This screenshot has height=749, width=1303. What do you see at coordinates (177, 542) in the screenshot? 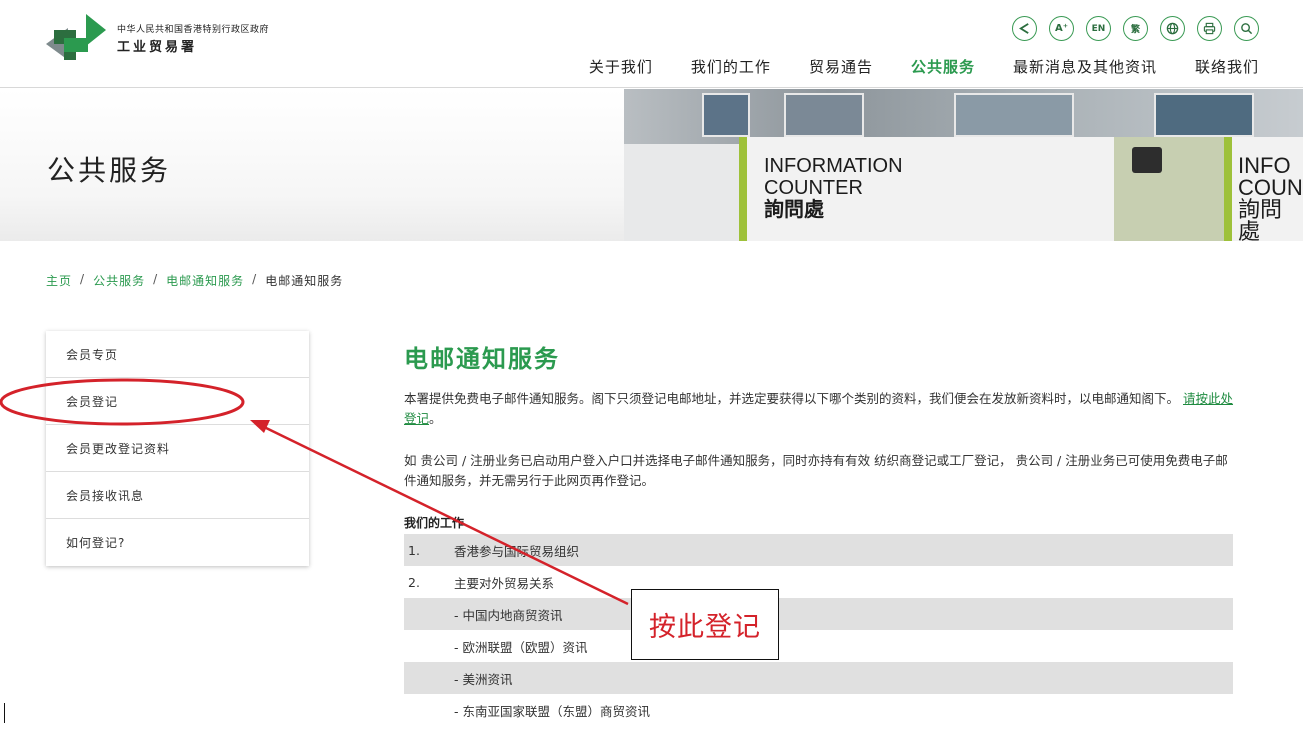
I see `sidebar-item-how-to-register: 如何登记?` at bounding box center [177, 542].